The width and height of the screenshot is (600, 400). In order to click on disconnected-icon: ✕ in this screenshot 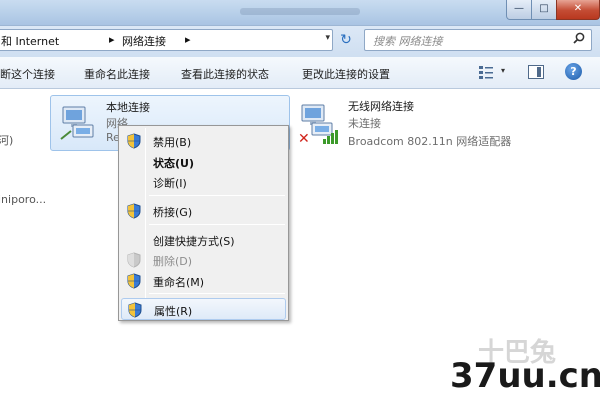, I will do `click(304, 139)`.